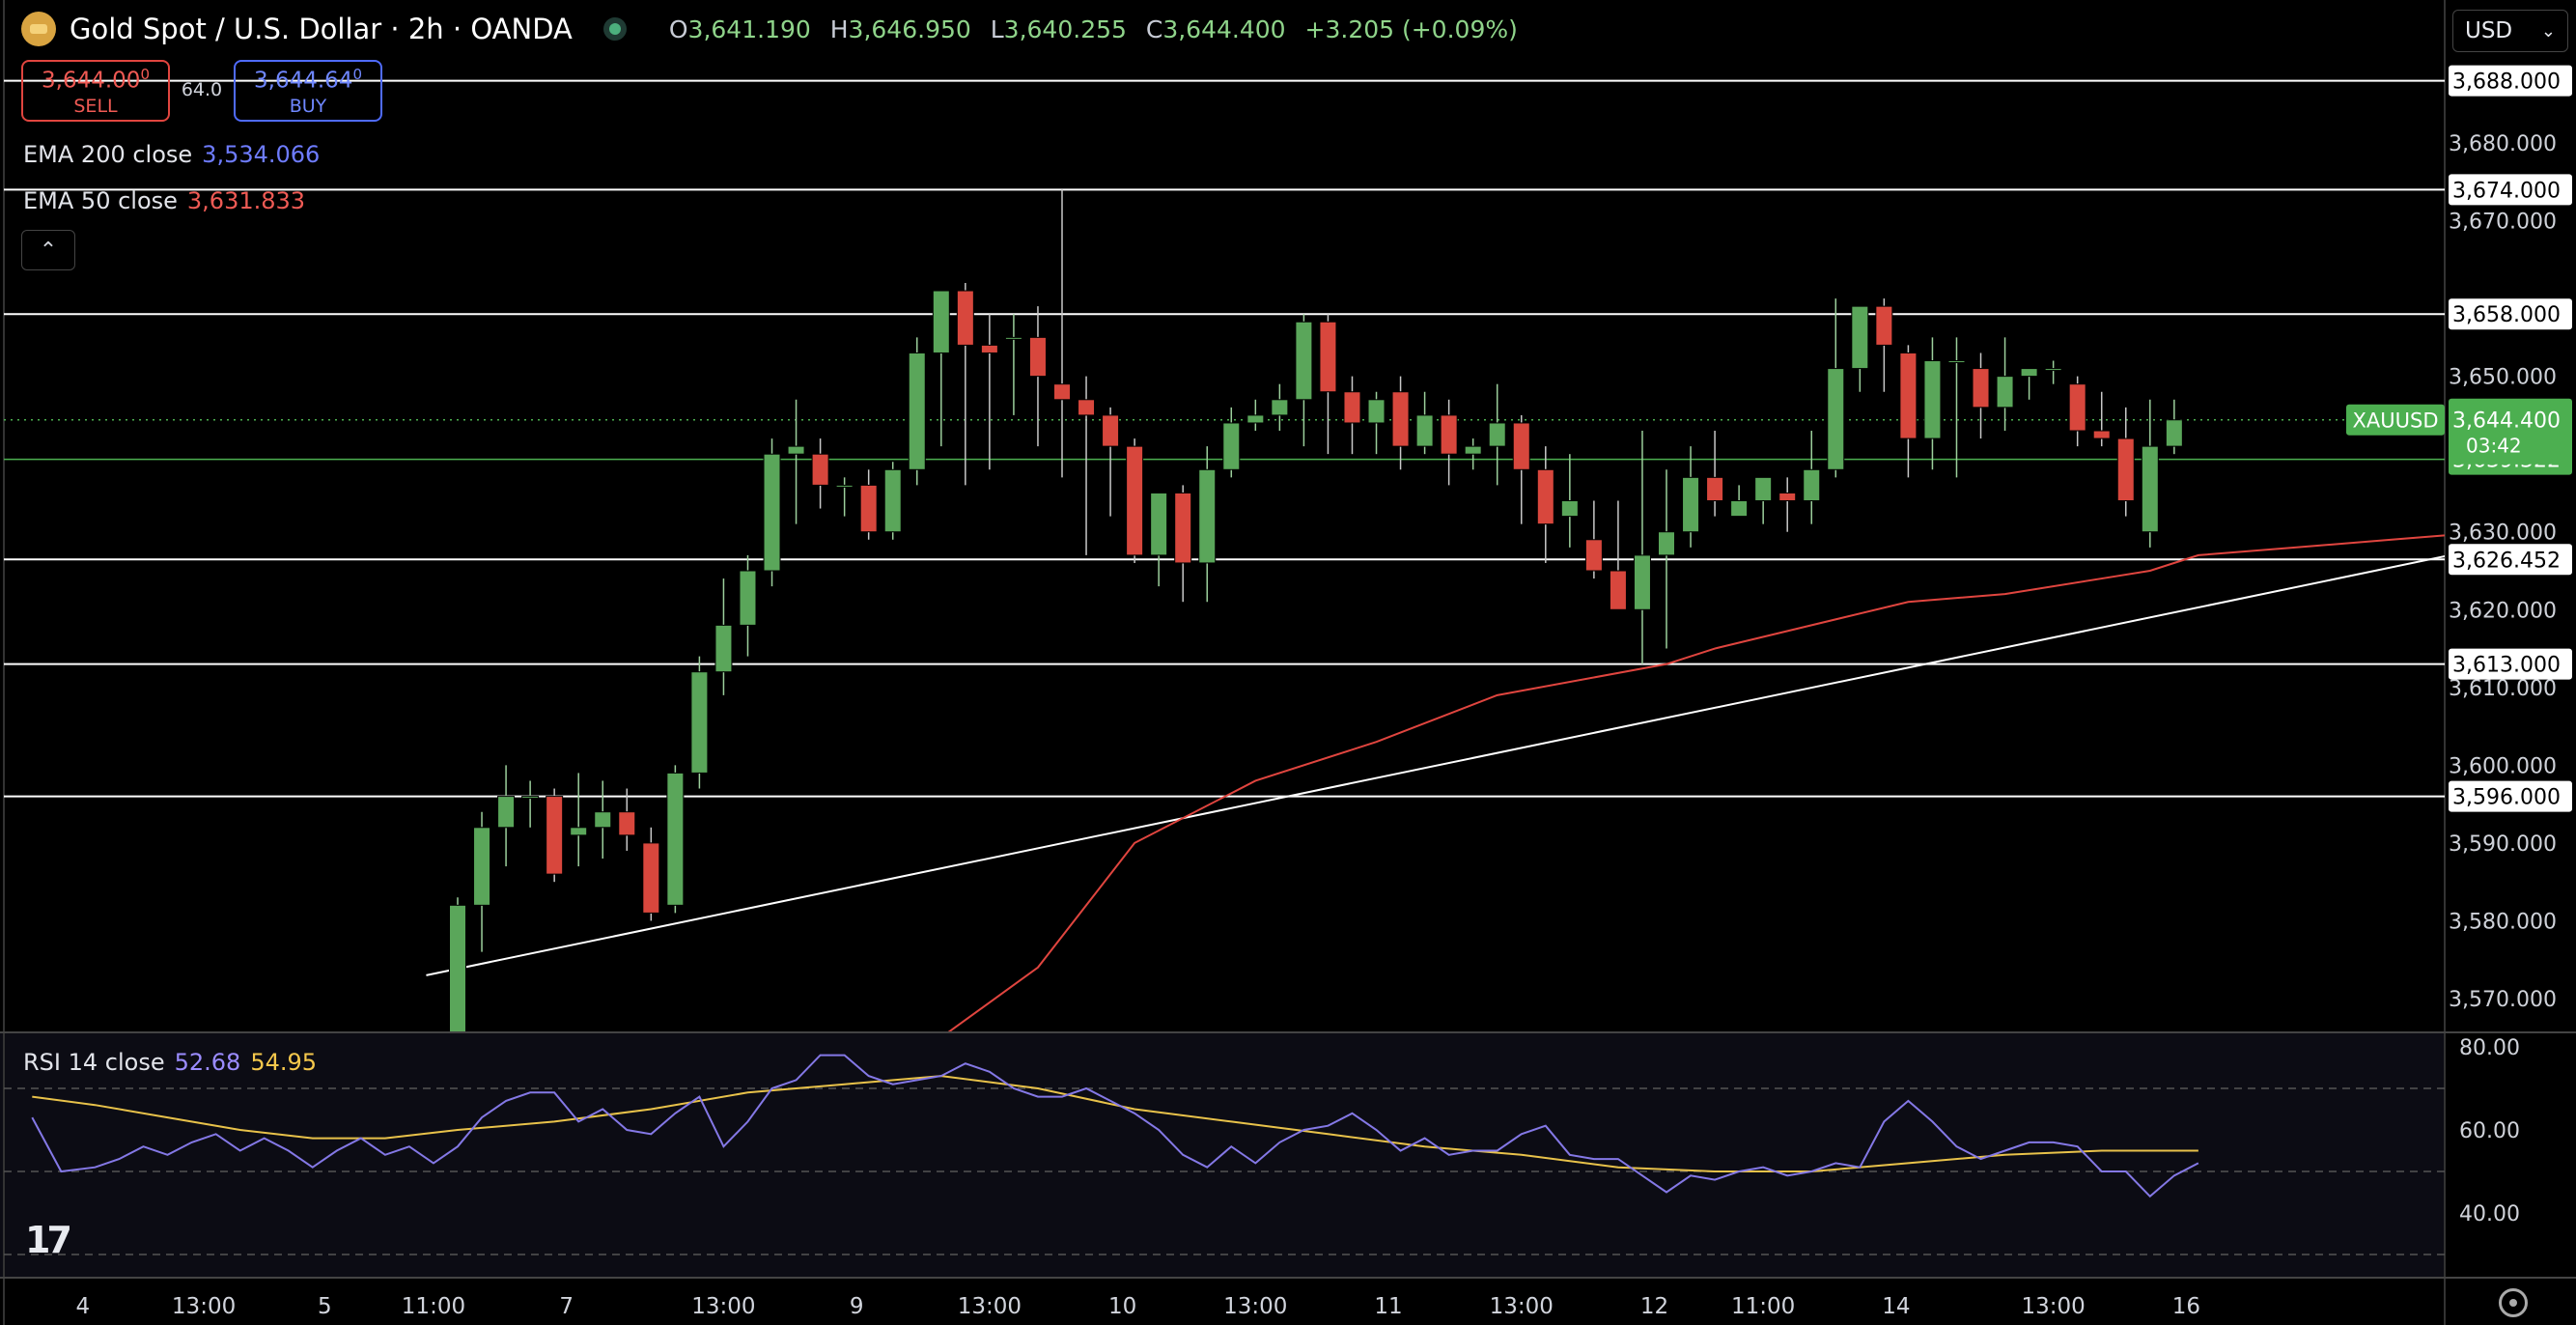 The width and height of the screenshot is (2576, 1325). What do you see at coordinates (1154, 28) in the screenshot?
I see `close-label: C` at bounding box center [1154, 28].